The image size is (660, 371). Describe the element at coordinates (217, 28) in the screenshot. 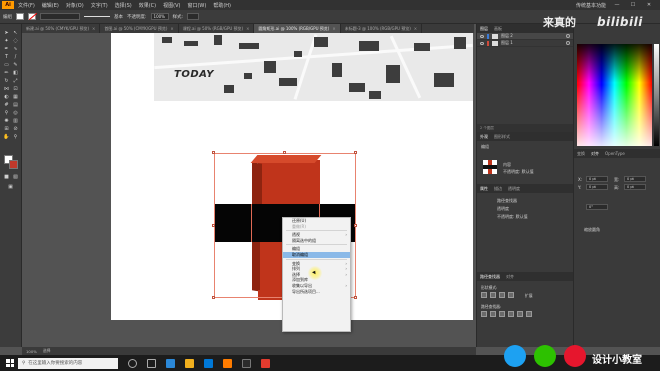

I see `doc-tab: 课程.ai @ 50% (RGB/GPU 预览) ×` at that location.